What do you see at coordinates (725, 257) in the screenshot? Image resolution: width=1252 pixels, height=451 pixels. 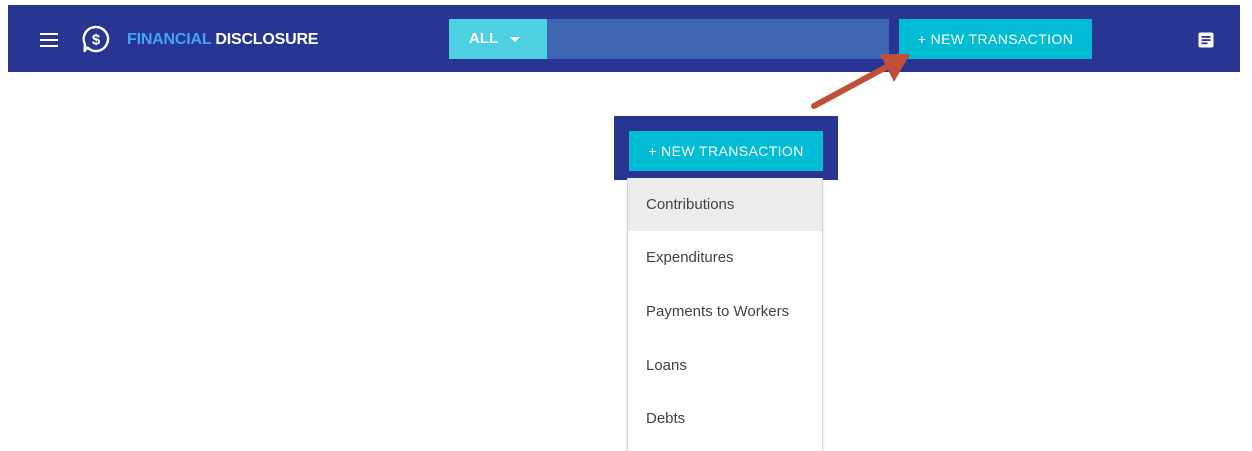 I see `menu-item-expenditures: Expenditures` at bounding box center [725, 257].